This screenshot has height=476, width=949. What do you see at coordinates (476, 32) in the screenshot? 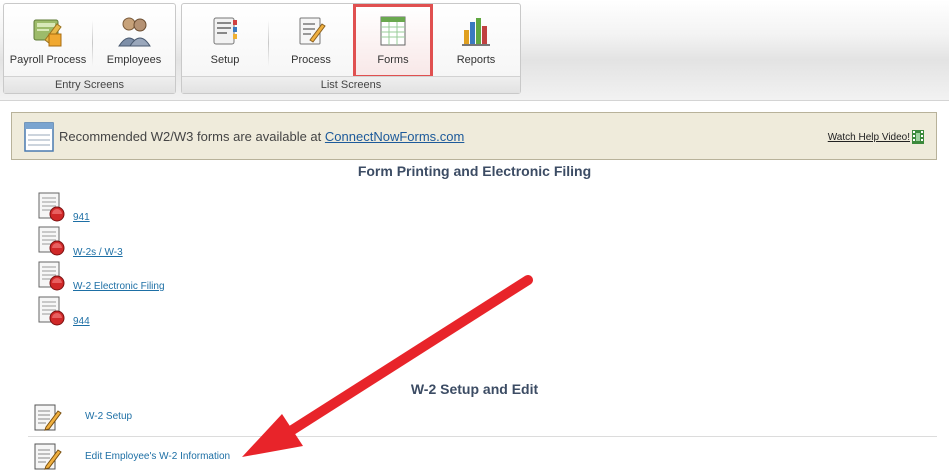
I see `reports-icon` at bounding box center [476, 32].